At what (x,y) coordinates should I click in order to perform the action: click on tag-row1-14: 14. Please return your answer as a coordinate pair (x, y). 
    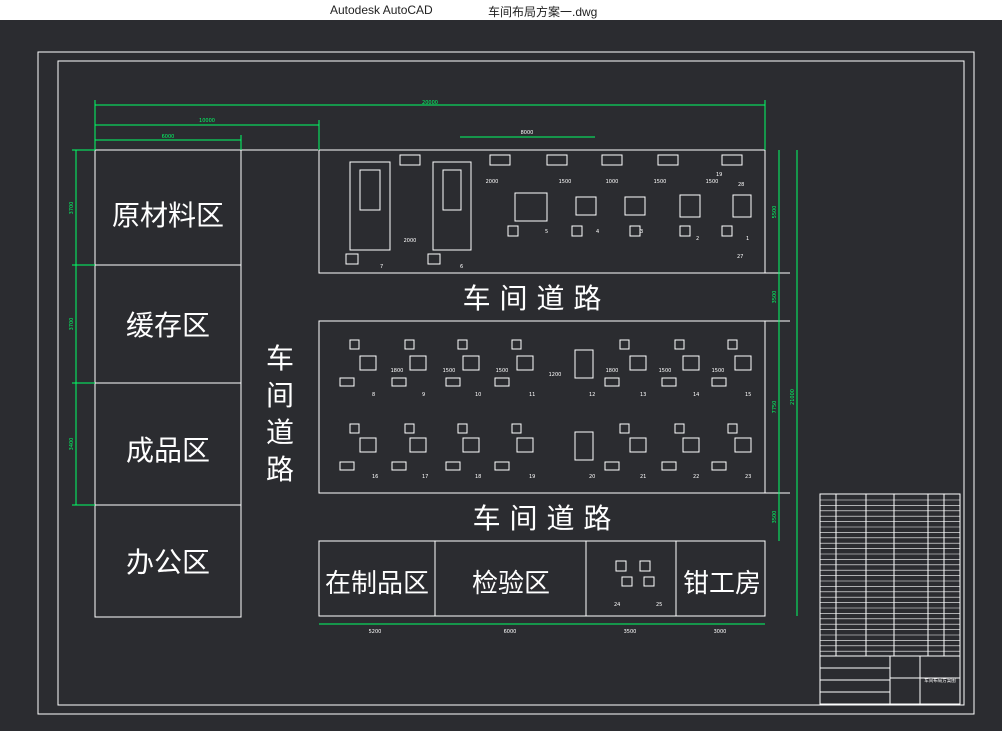
    Looking at the image, I should click on (696, 395).